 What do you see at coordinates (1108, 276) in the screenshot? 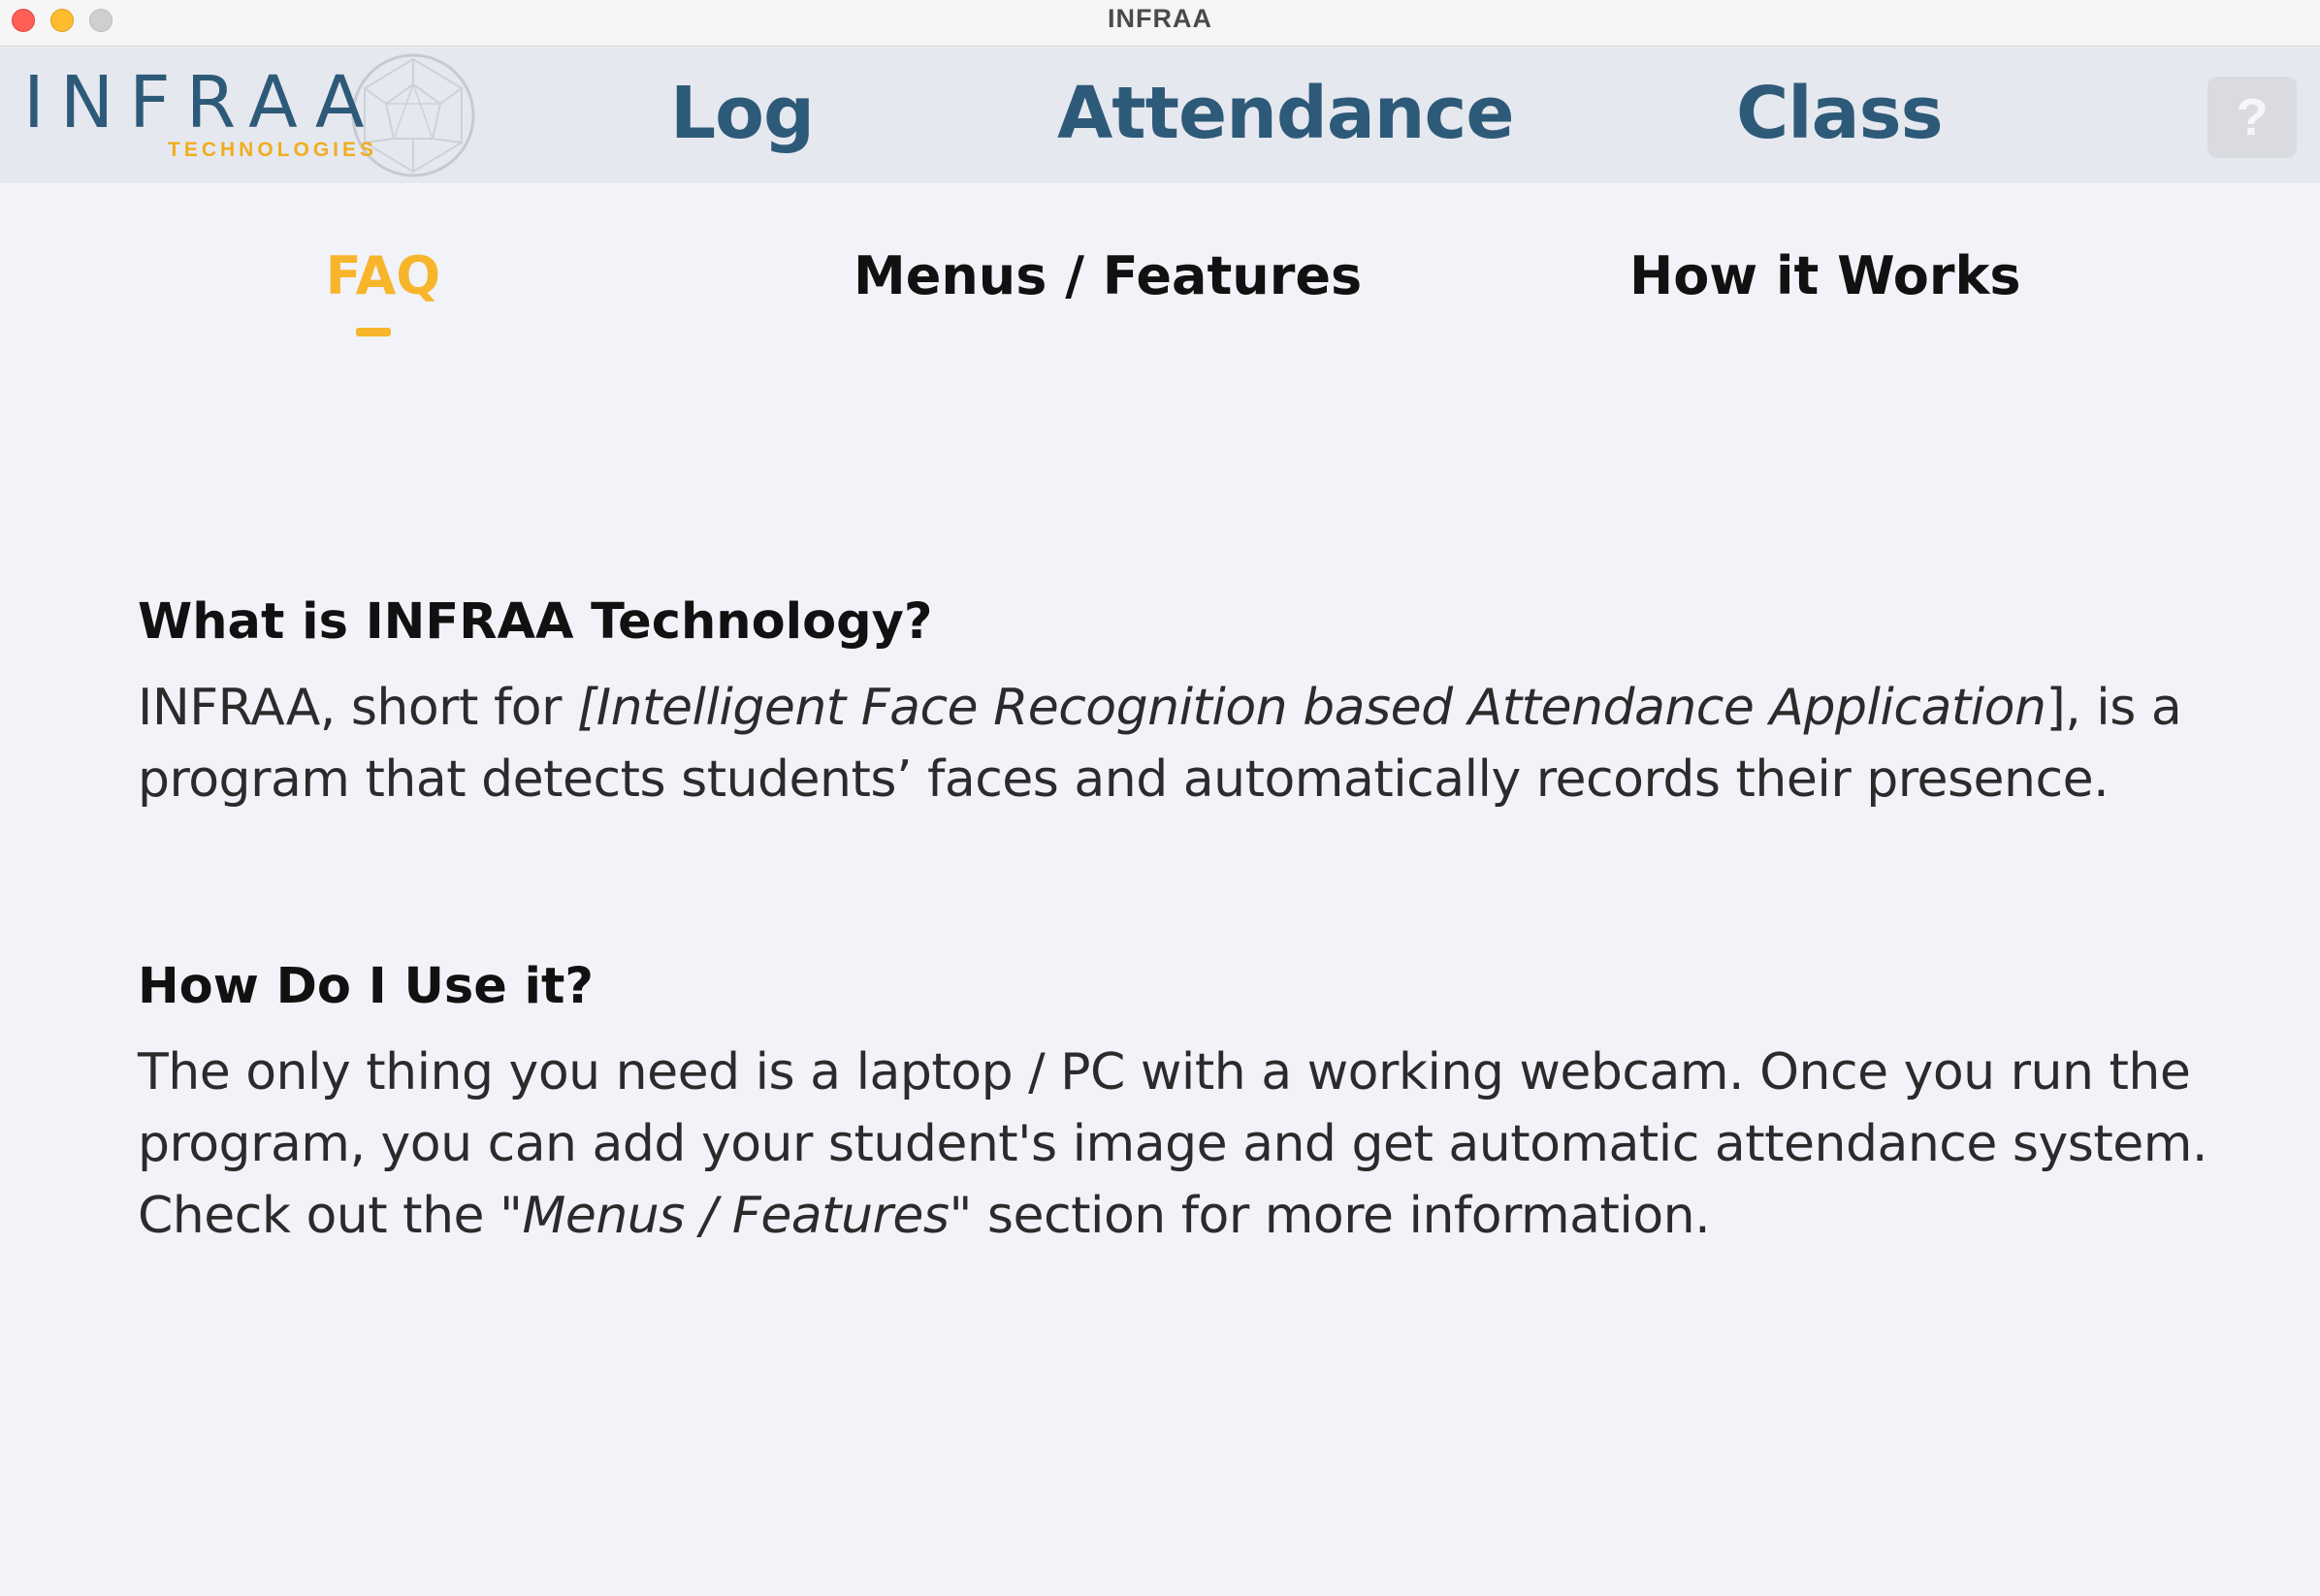
I see `tab-menus-features: Menus / Features` at bounding box center [1108, 276].